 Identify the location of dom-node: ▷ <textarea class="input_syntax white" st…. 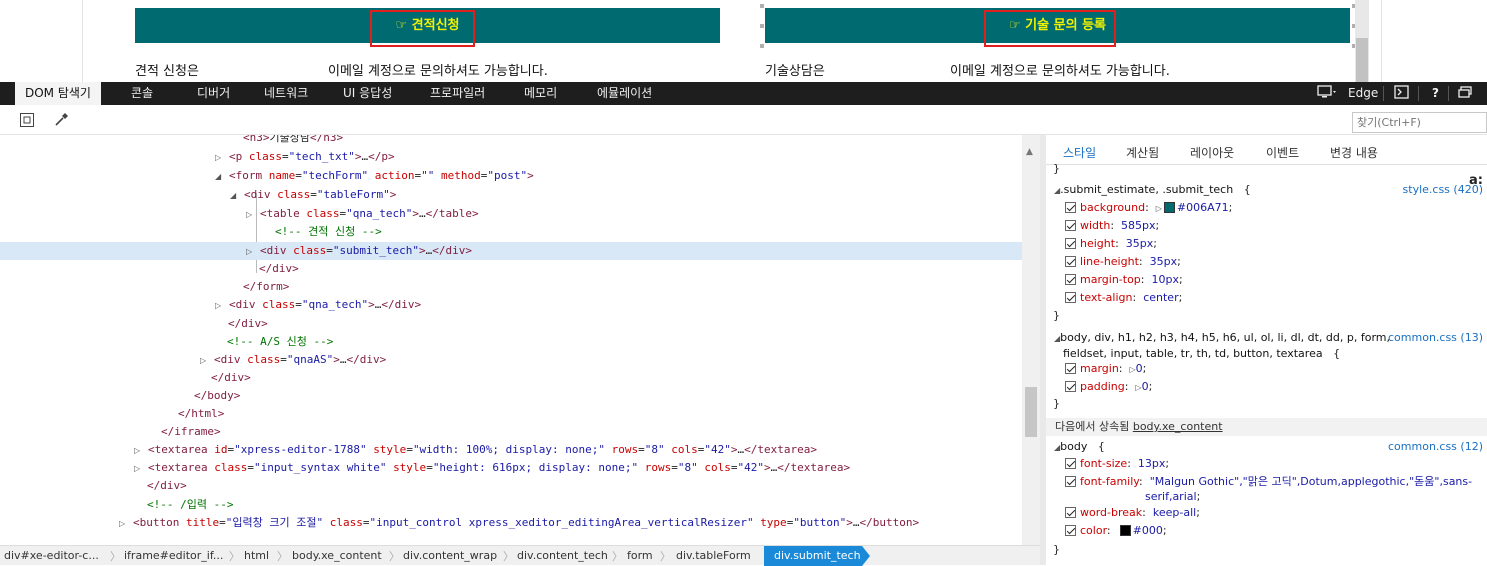
(511, 468).